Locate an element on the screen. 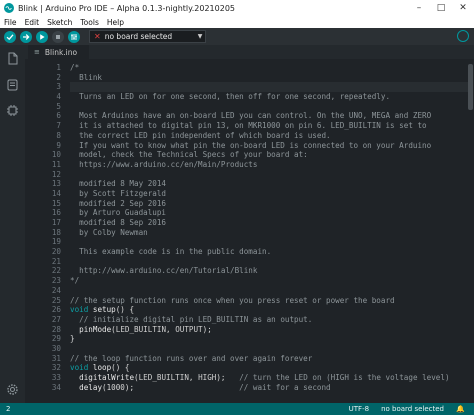  line-number: 2 is located at coordinates (58, 77).